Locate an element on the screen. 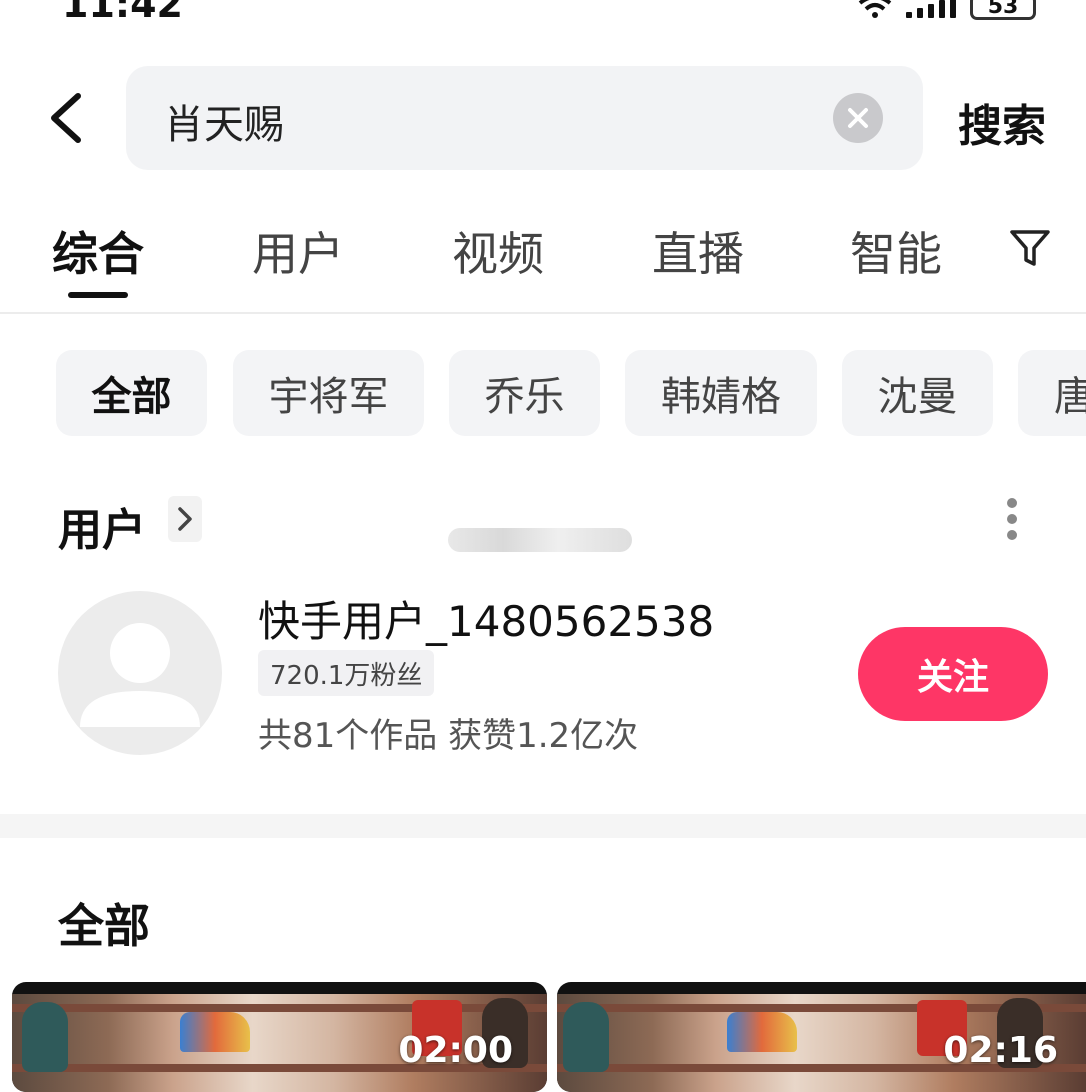 This screenshot has height=1092, width=1086. tab-videos: 视频 is located at coordinates (498, 251).